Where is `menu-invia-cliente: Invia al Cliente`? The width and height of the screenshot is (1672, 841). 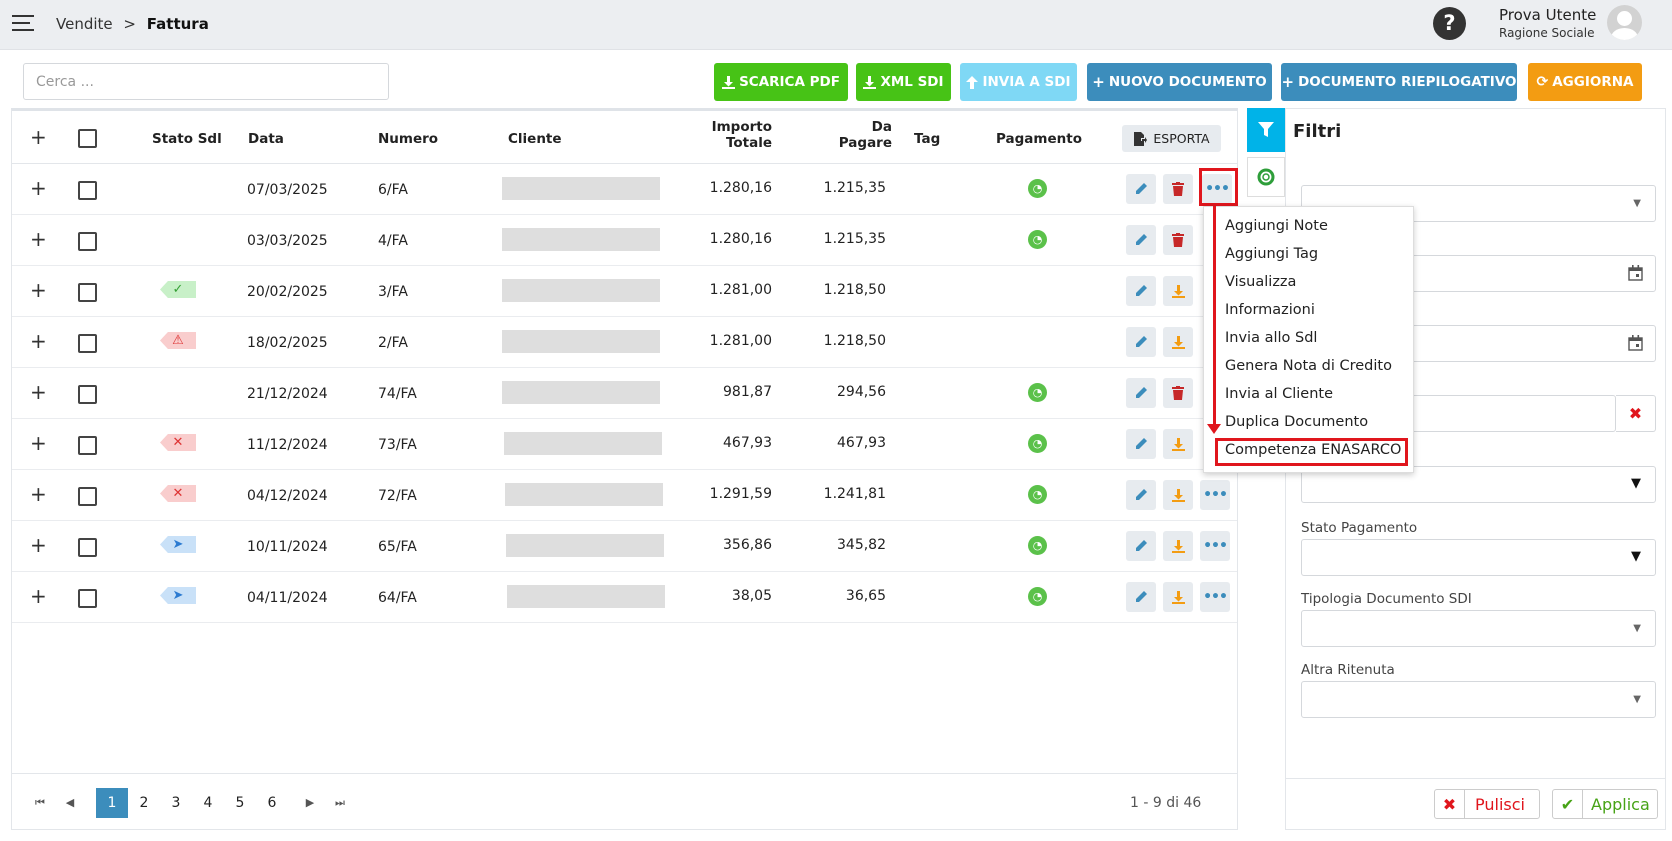 menu-invia-cliente: Invia al Cliente is located at coordinates (1279, 394).